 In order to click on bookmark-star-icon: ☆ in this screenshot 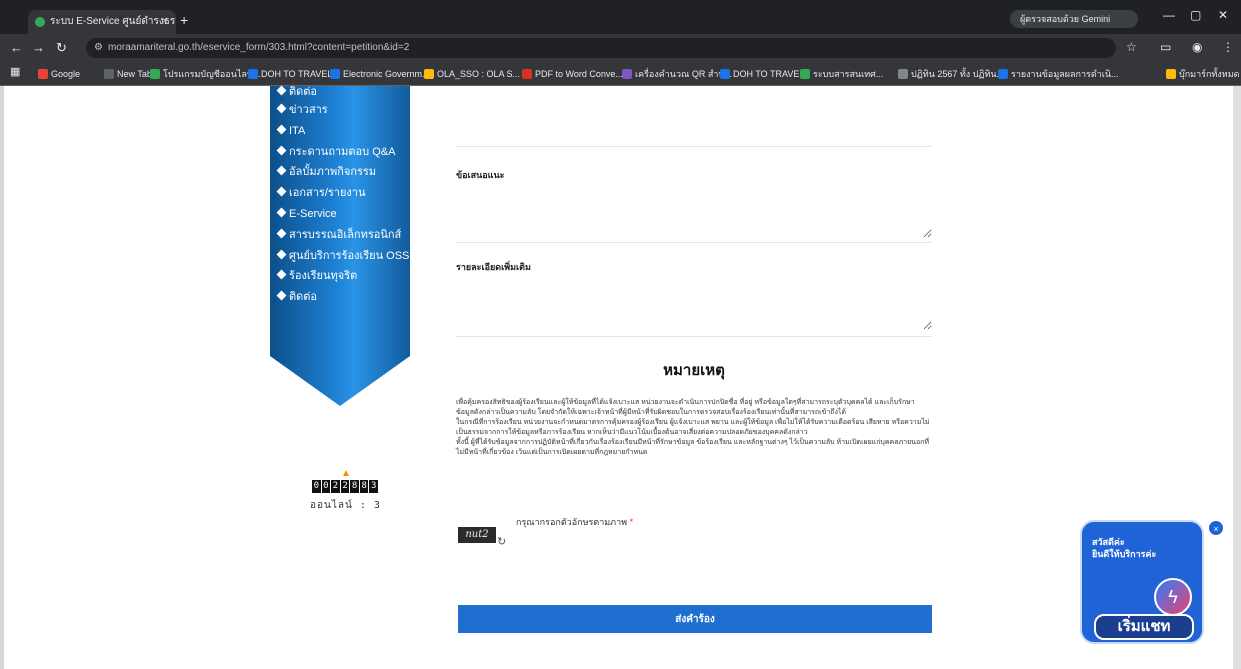, I will do `click(1131, 47)`.